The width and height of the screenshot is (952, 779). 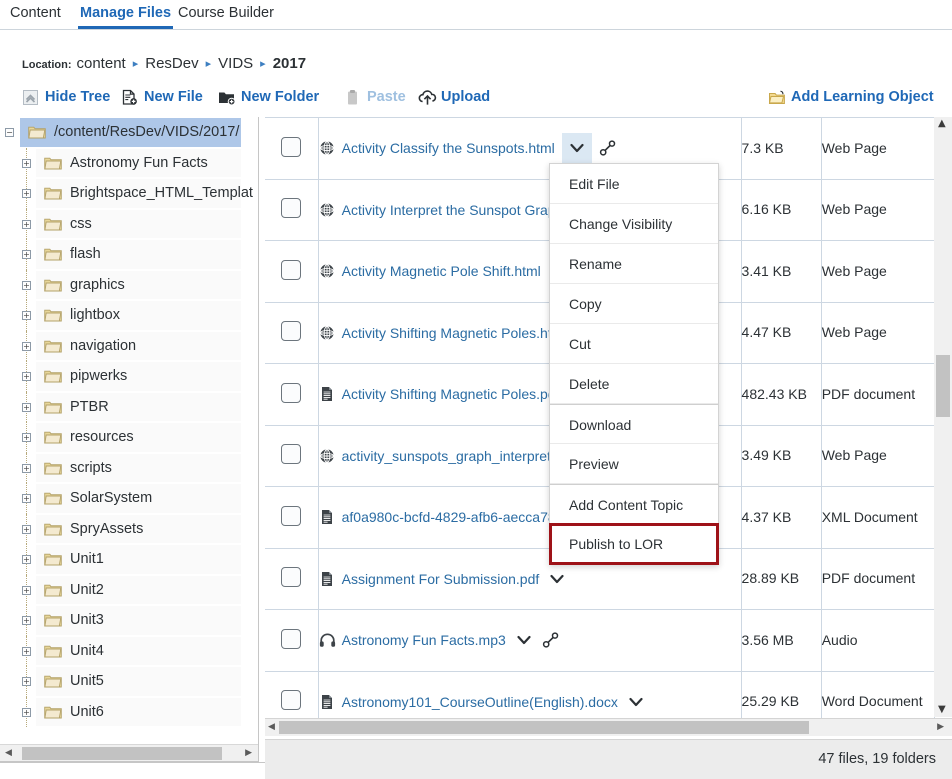 I want to click on tree-scroll-thumb, so click(x=122, y=753).